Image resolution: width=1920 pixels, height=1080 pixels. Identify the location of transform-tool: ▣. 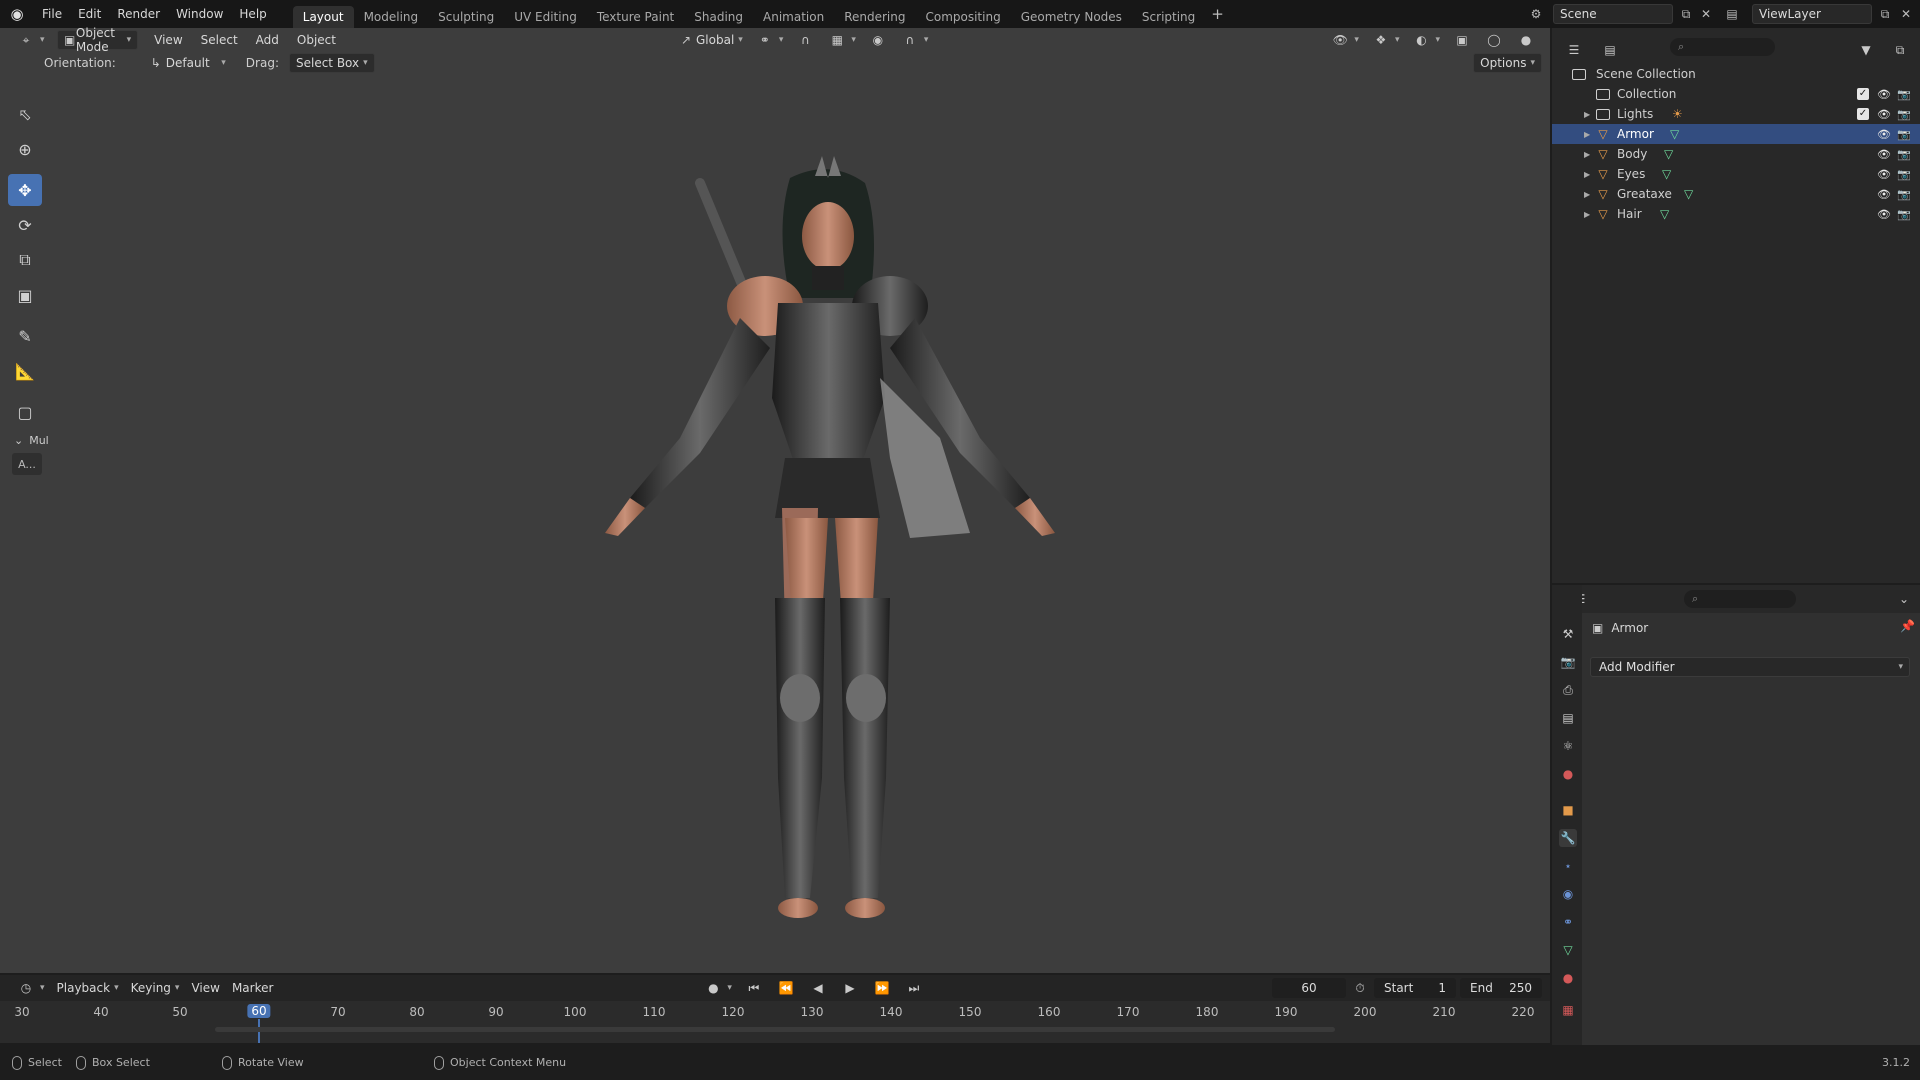
(25, 295).